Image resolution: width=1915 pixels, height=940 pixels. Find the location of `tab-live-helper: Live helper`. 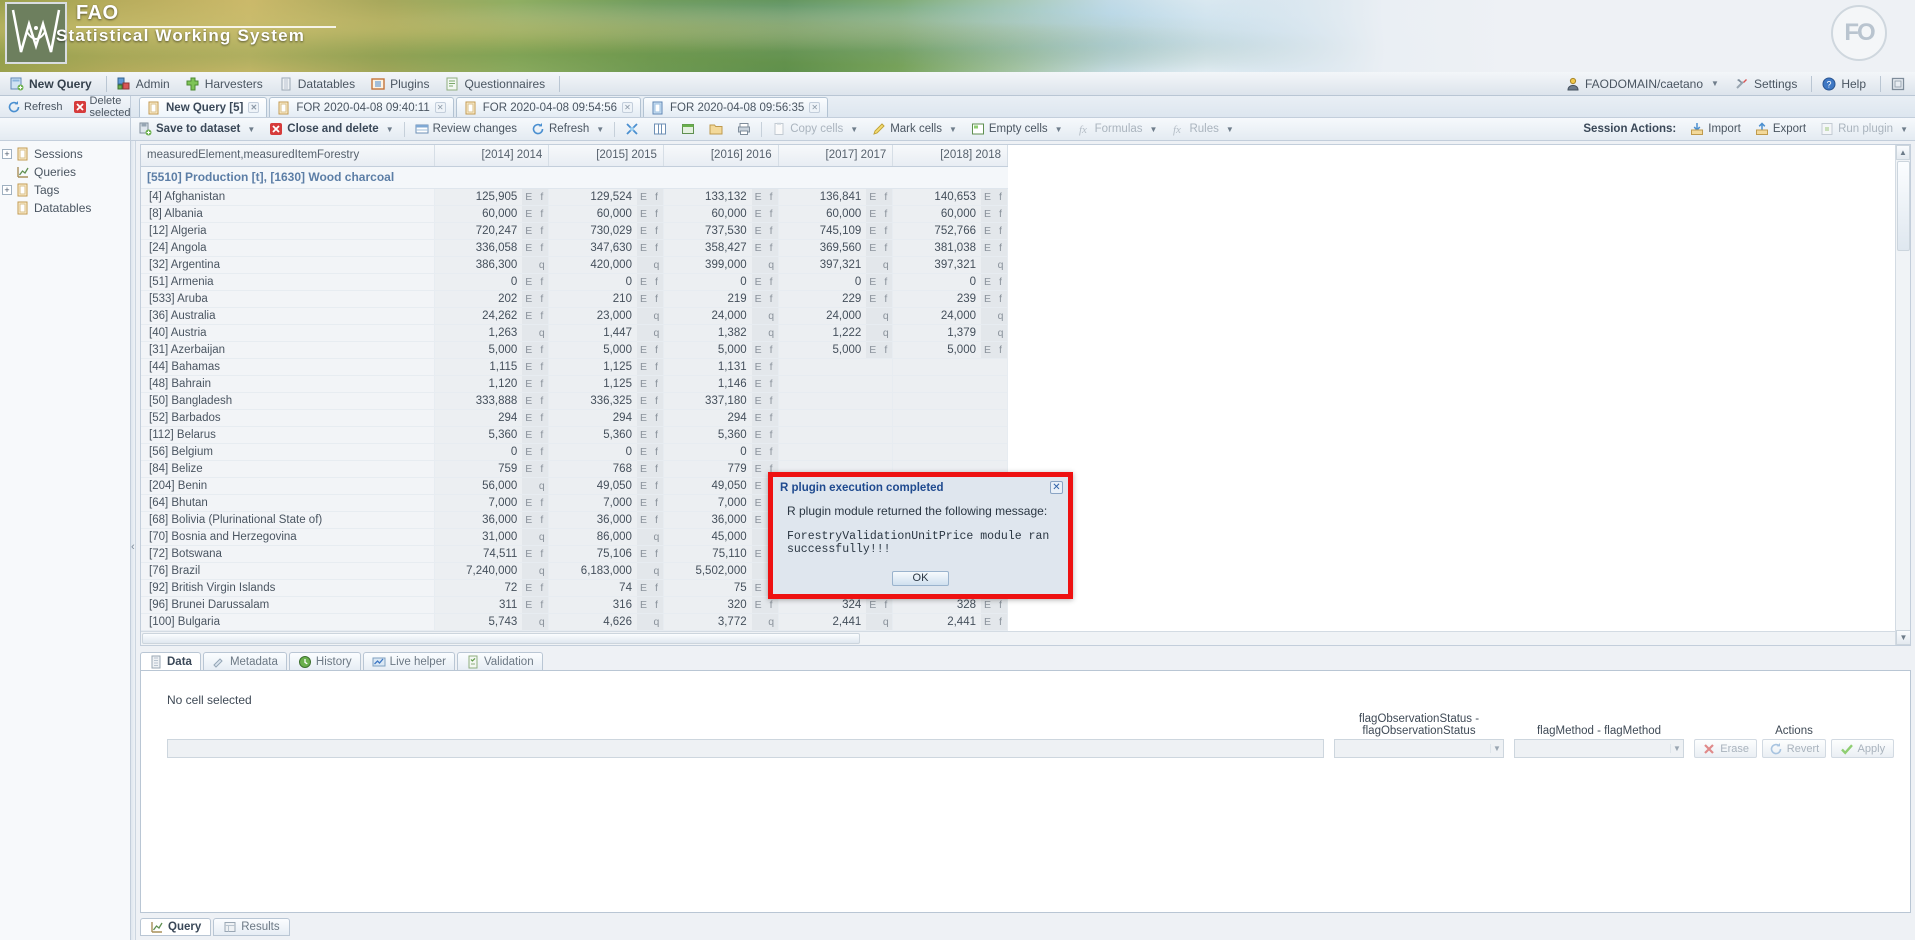

tab-live-helper: Live helper is located at coordinates (408, 661).